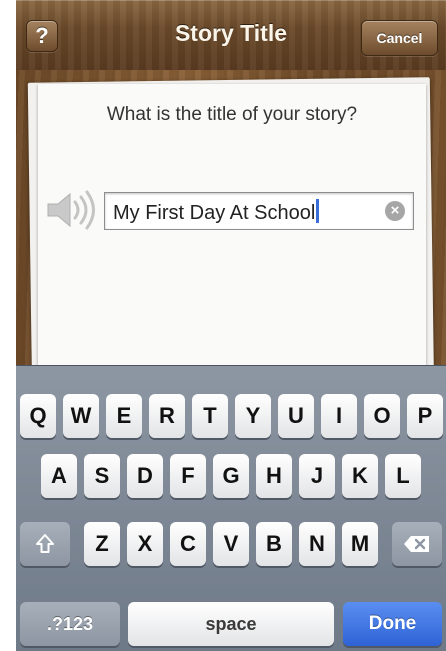 This screenshot has height=651, width=446. Describe the element at coordinates (210, 416) in the screenshot. I see `key-t: T` at that location.